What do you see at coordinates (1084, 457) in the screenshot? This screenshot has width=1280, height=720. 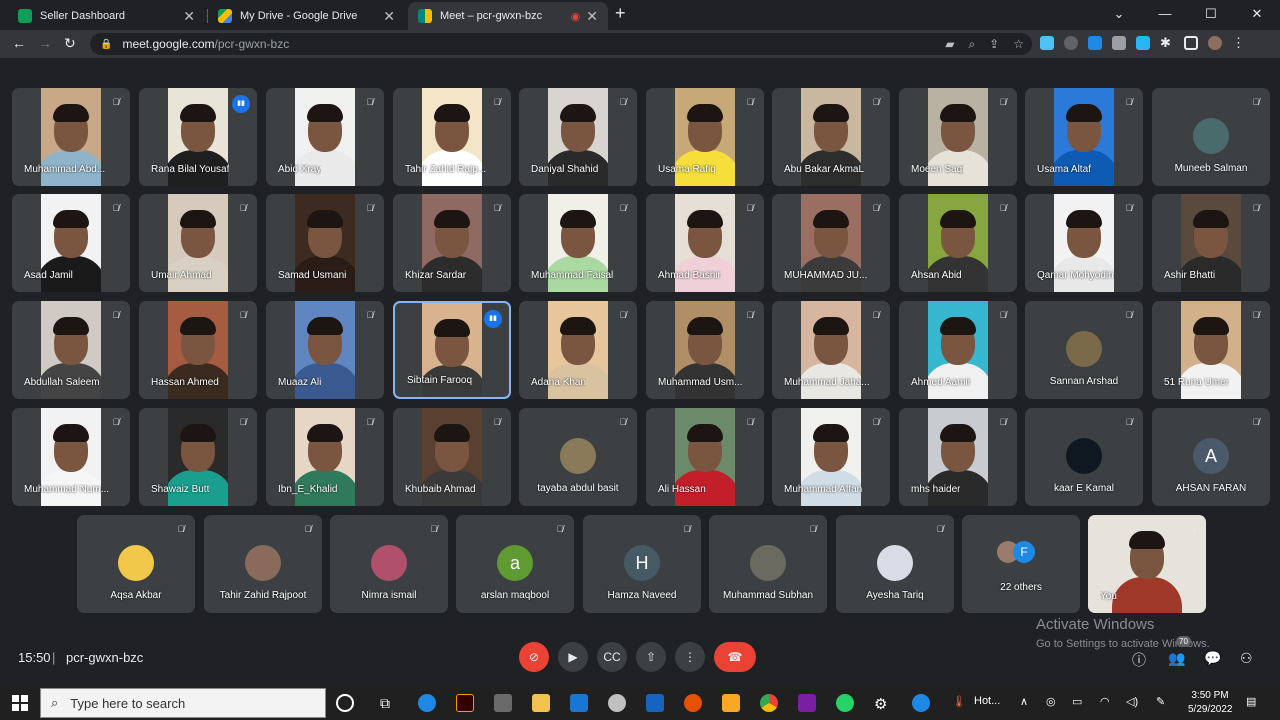 I see `participant-tile: kaar E Kamal 🎙̸` at bounding box center [1084, 457].